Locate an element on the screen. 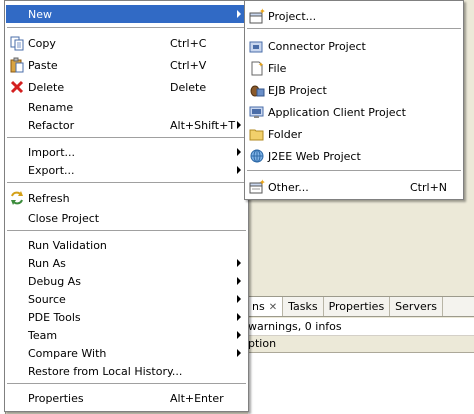 The height and width of the screenshot is (414, 474). menu-item-refresh: Refresh is located at coordinates (126, 198).